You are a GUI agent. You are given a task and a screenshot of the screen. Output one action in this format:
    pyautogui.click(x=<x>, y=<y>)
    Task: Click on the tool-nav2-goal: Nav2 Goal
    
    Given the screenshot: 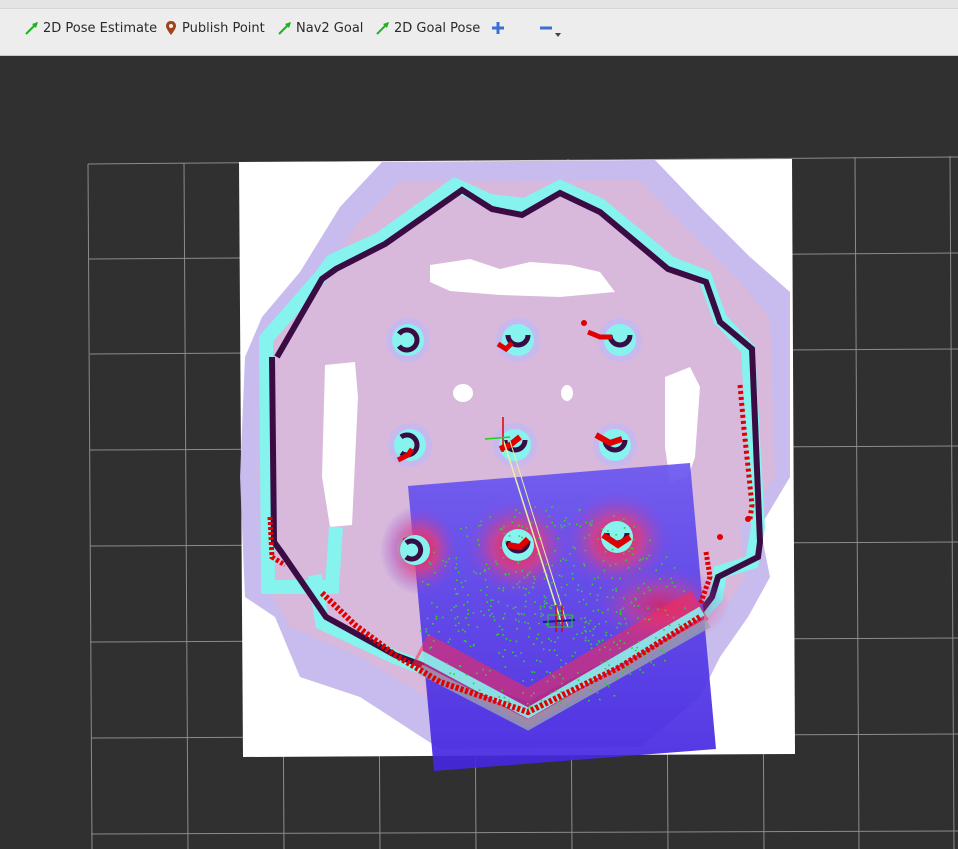 What is the action you would take?
    pyautogui.click(x=320, y=28)
    